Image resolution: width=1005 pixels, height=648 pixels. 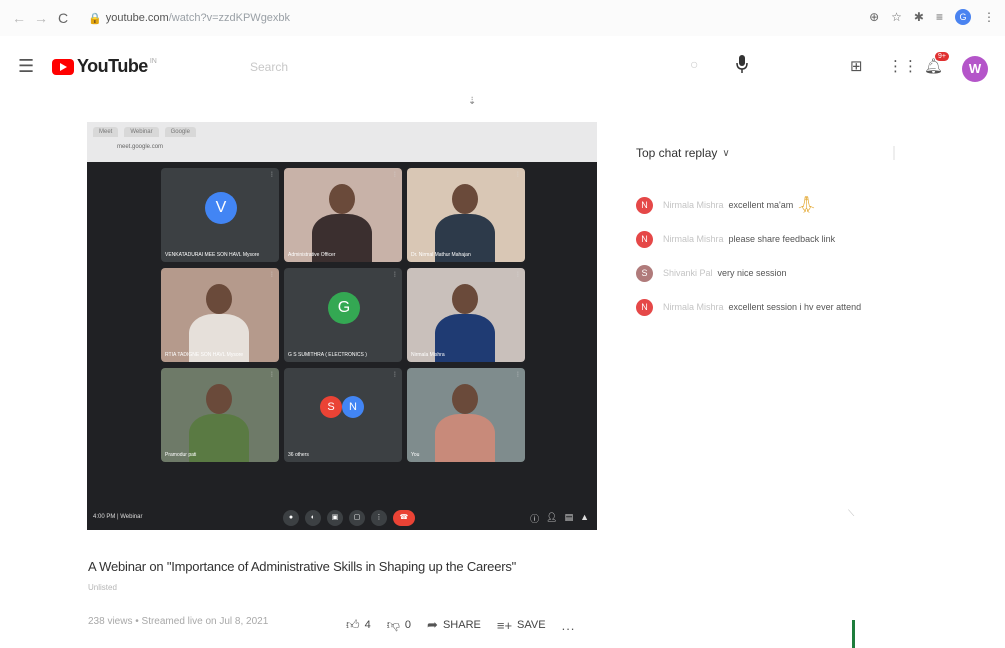 What do you see at coordinates (470, 67) in the screenshot?
I see `search-input` at bounding box center [470, 67].